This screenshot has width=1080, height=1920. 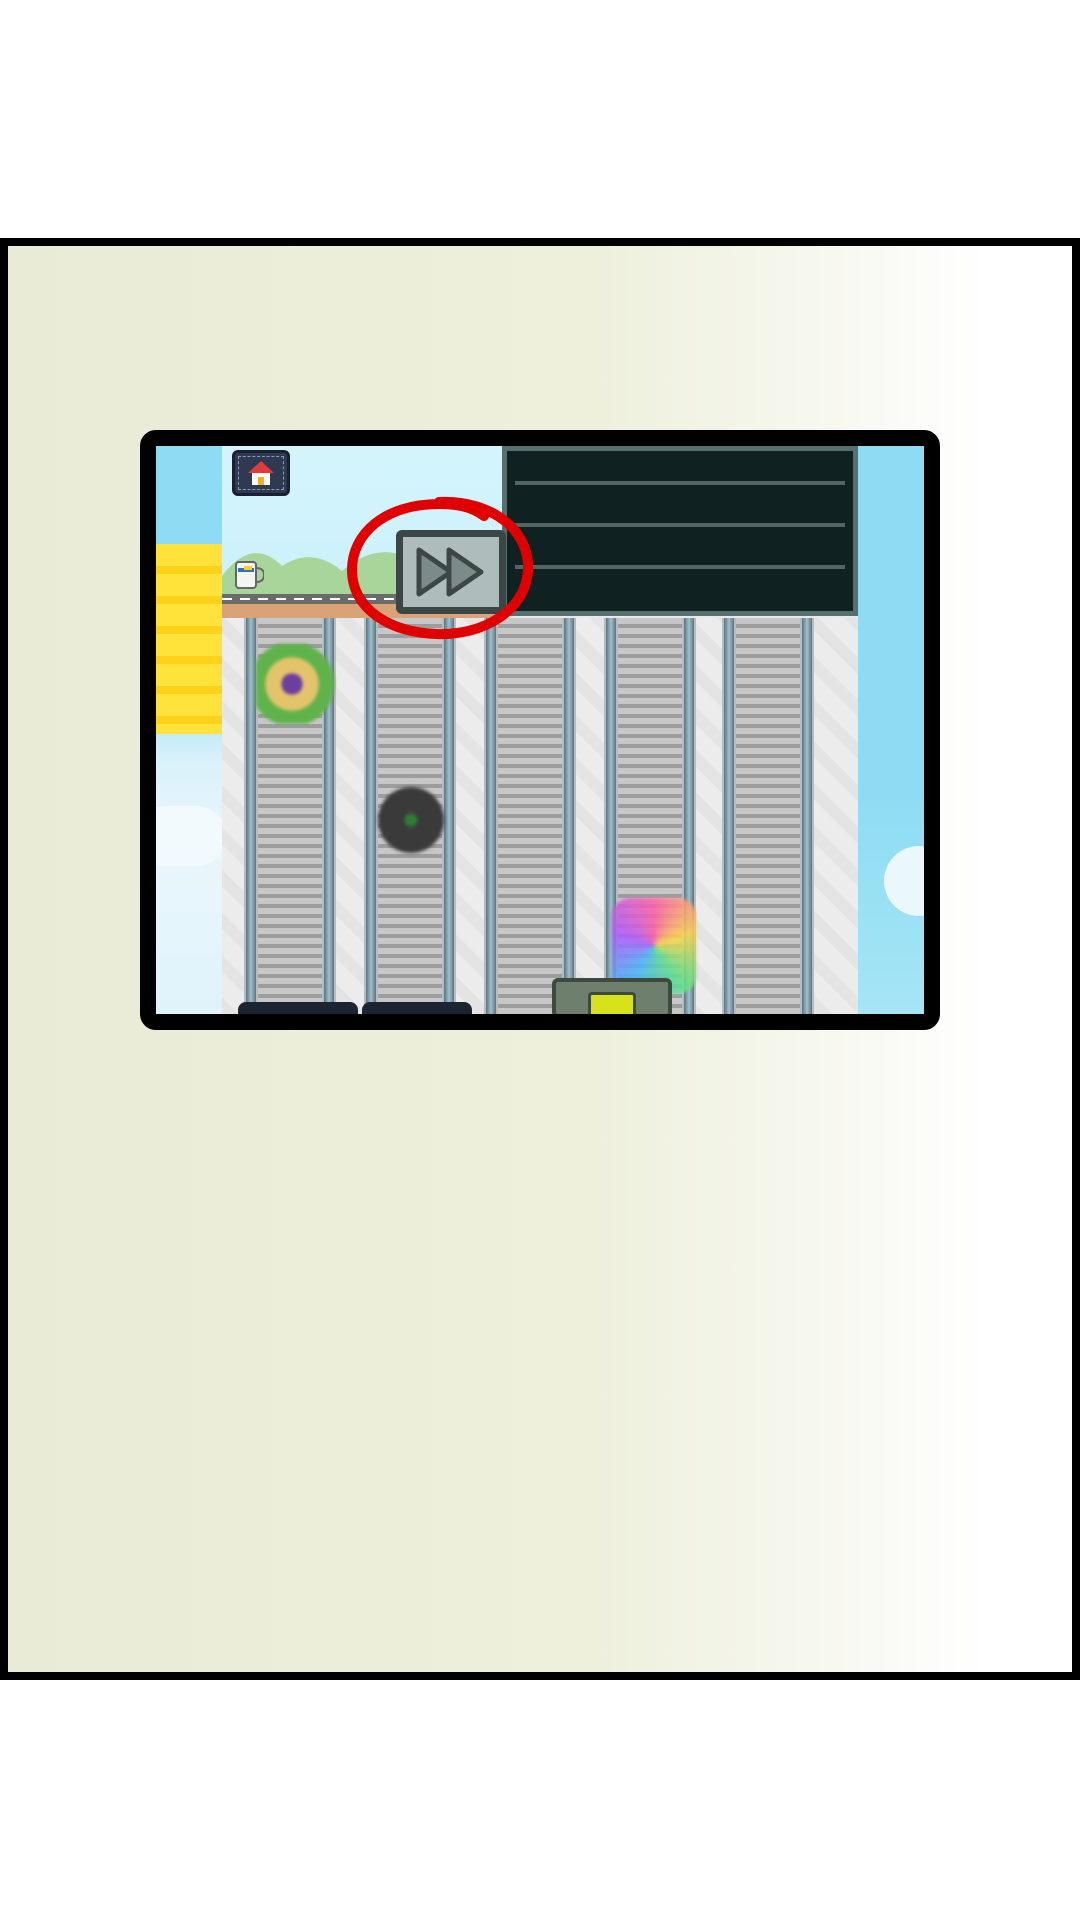 What do you see at coordinates (891, 730) in the screenshot?
I see `right-sky-strip` at bounding box center [891, 730].